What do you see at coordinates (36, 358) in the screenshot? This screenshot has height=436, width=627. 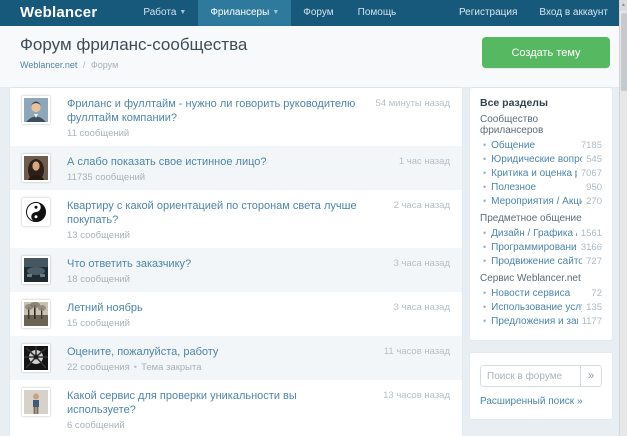 I see `avatar-dark-rays` at bounding box center [36, 358].